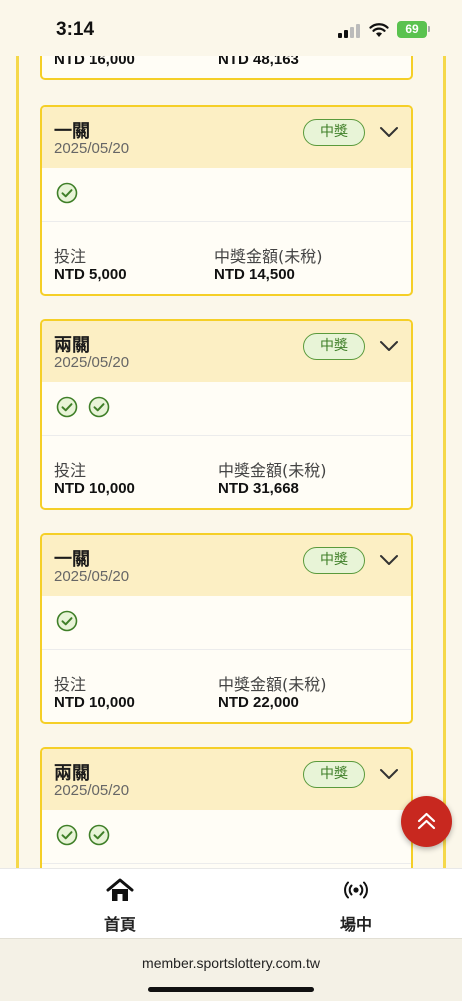 This screenshot has width=462, height=1001. Describe the element at coordinates (350, 31) in the screenshot. I see `signal-icon` at that location.